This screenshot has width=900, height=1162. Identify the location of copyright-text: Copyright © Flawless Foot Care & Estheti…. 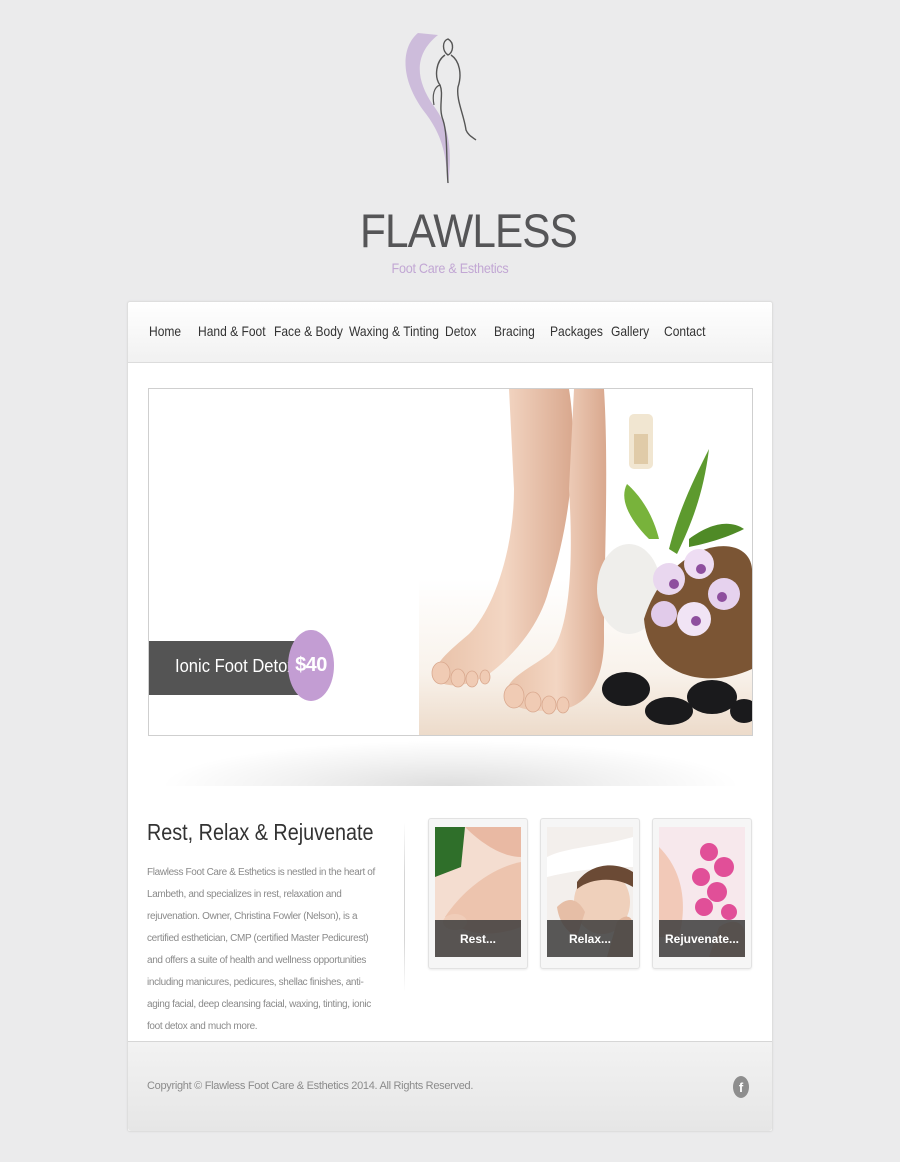
(310, 1086).